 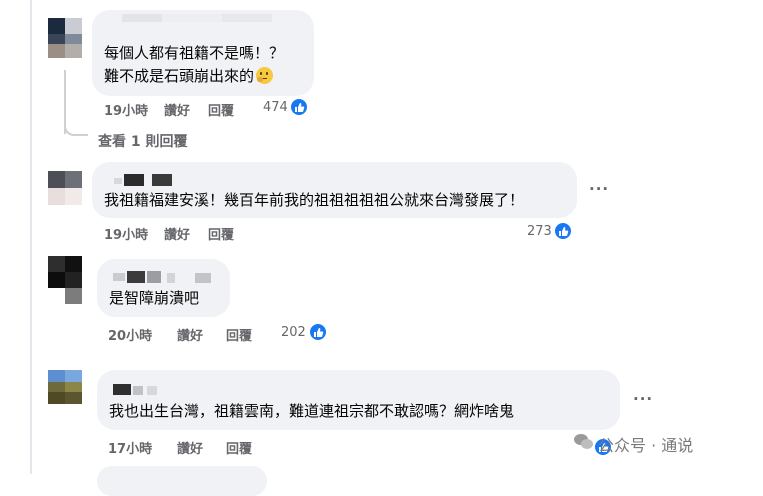 I want to click on wechat-icon, so click(x=584, y=442).